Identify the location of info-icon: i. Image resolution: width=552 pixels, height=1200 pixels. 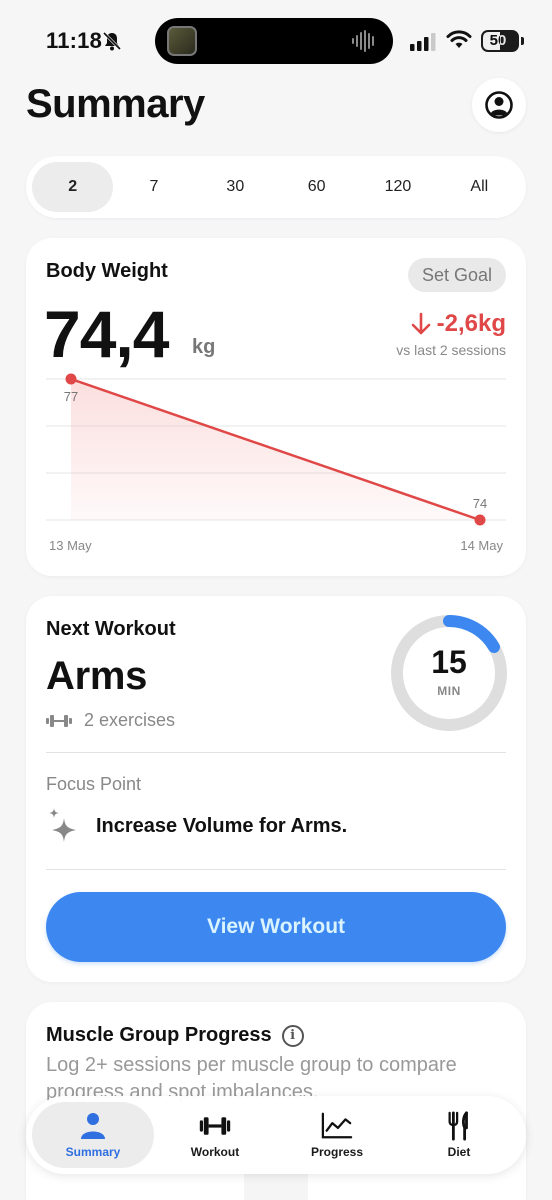
(292, 1035).